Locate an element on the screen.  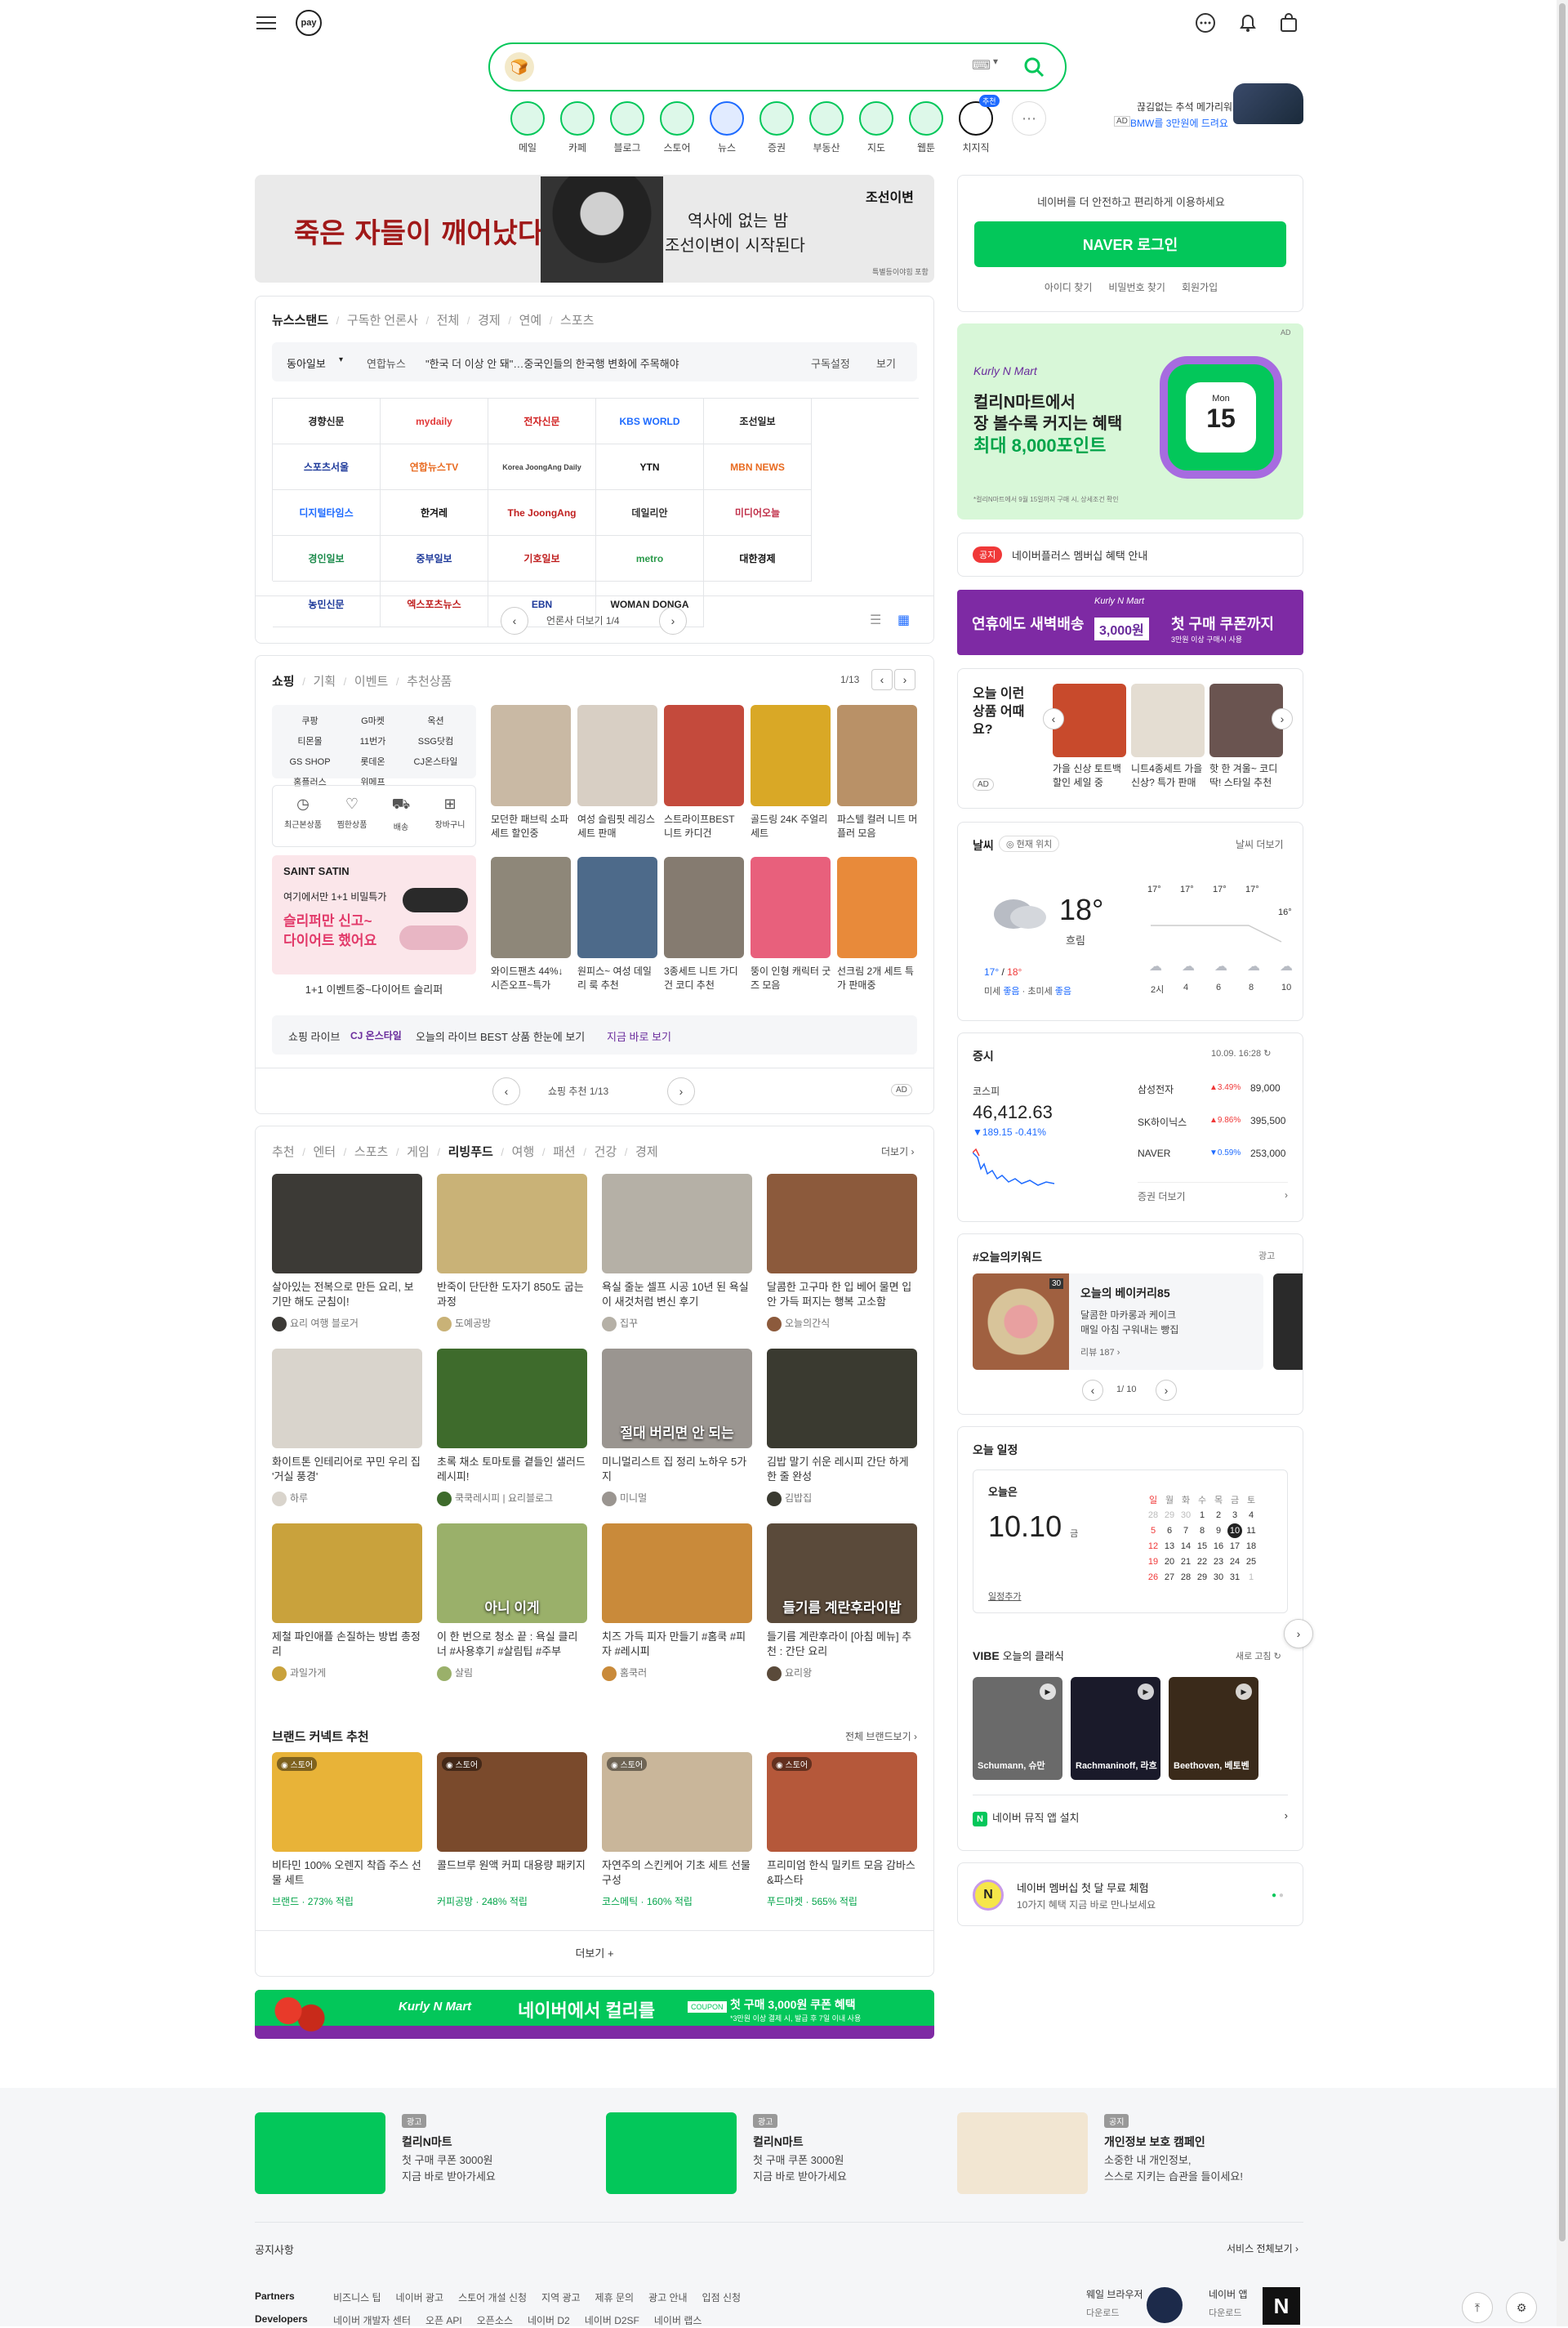
calendar-day: 16 is located at coordinates (1218, 1546).